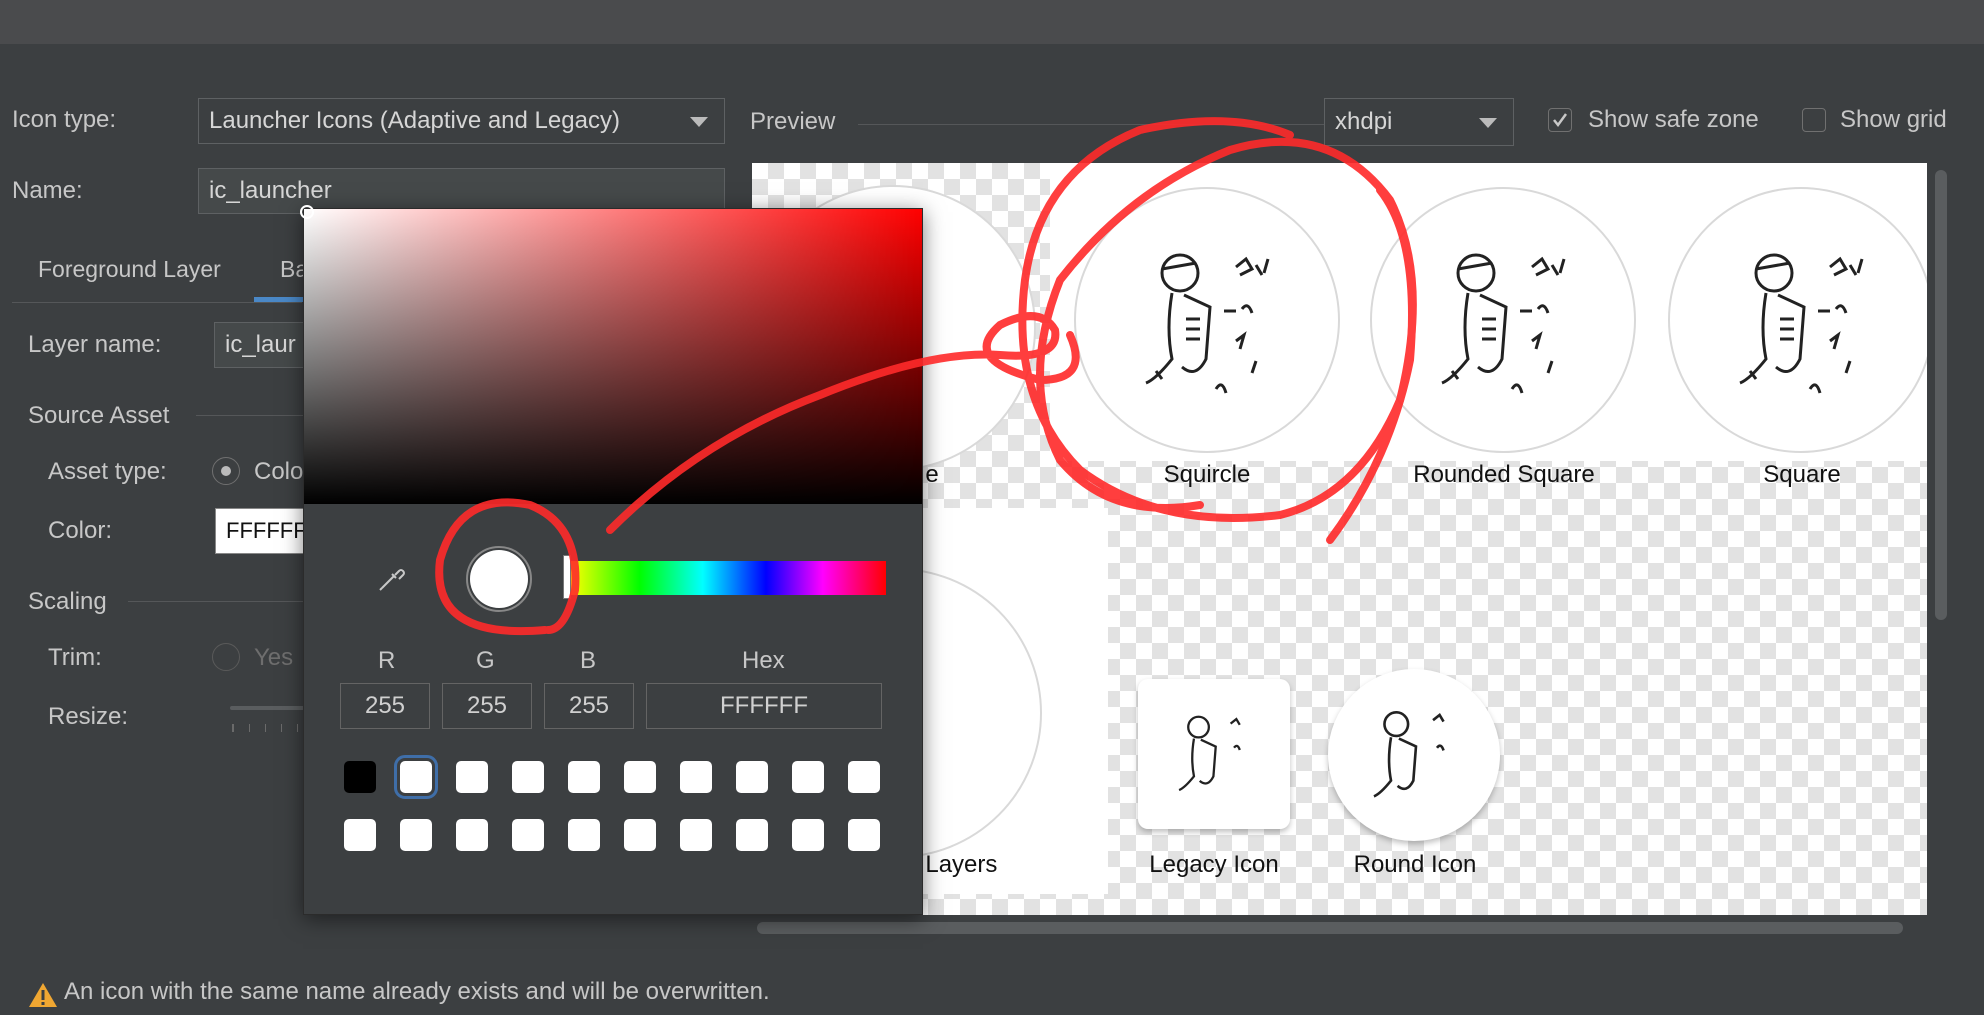 The height and width of the screenshot is (1015, 1984). Describe the element at coordinates (269, 728) in the screenshot. I see `resize-slider-ticks` at that location.